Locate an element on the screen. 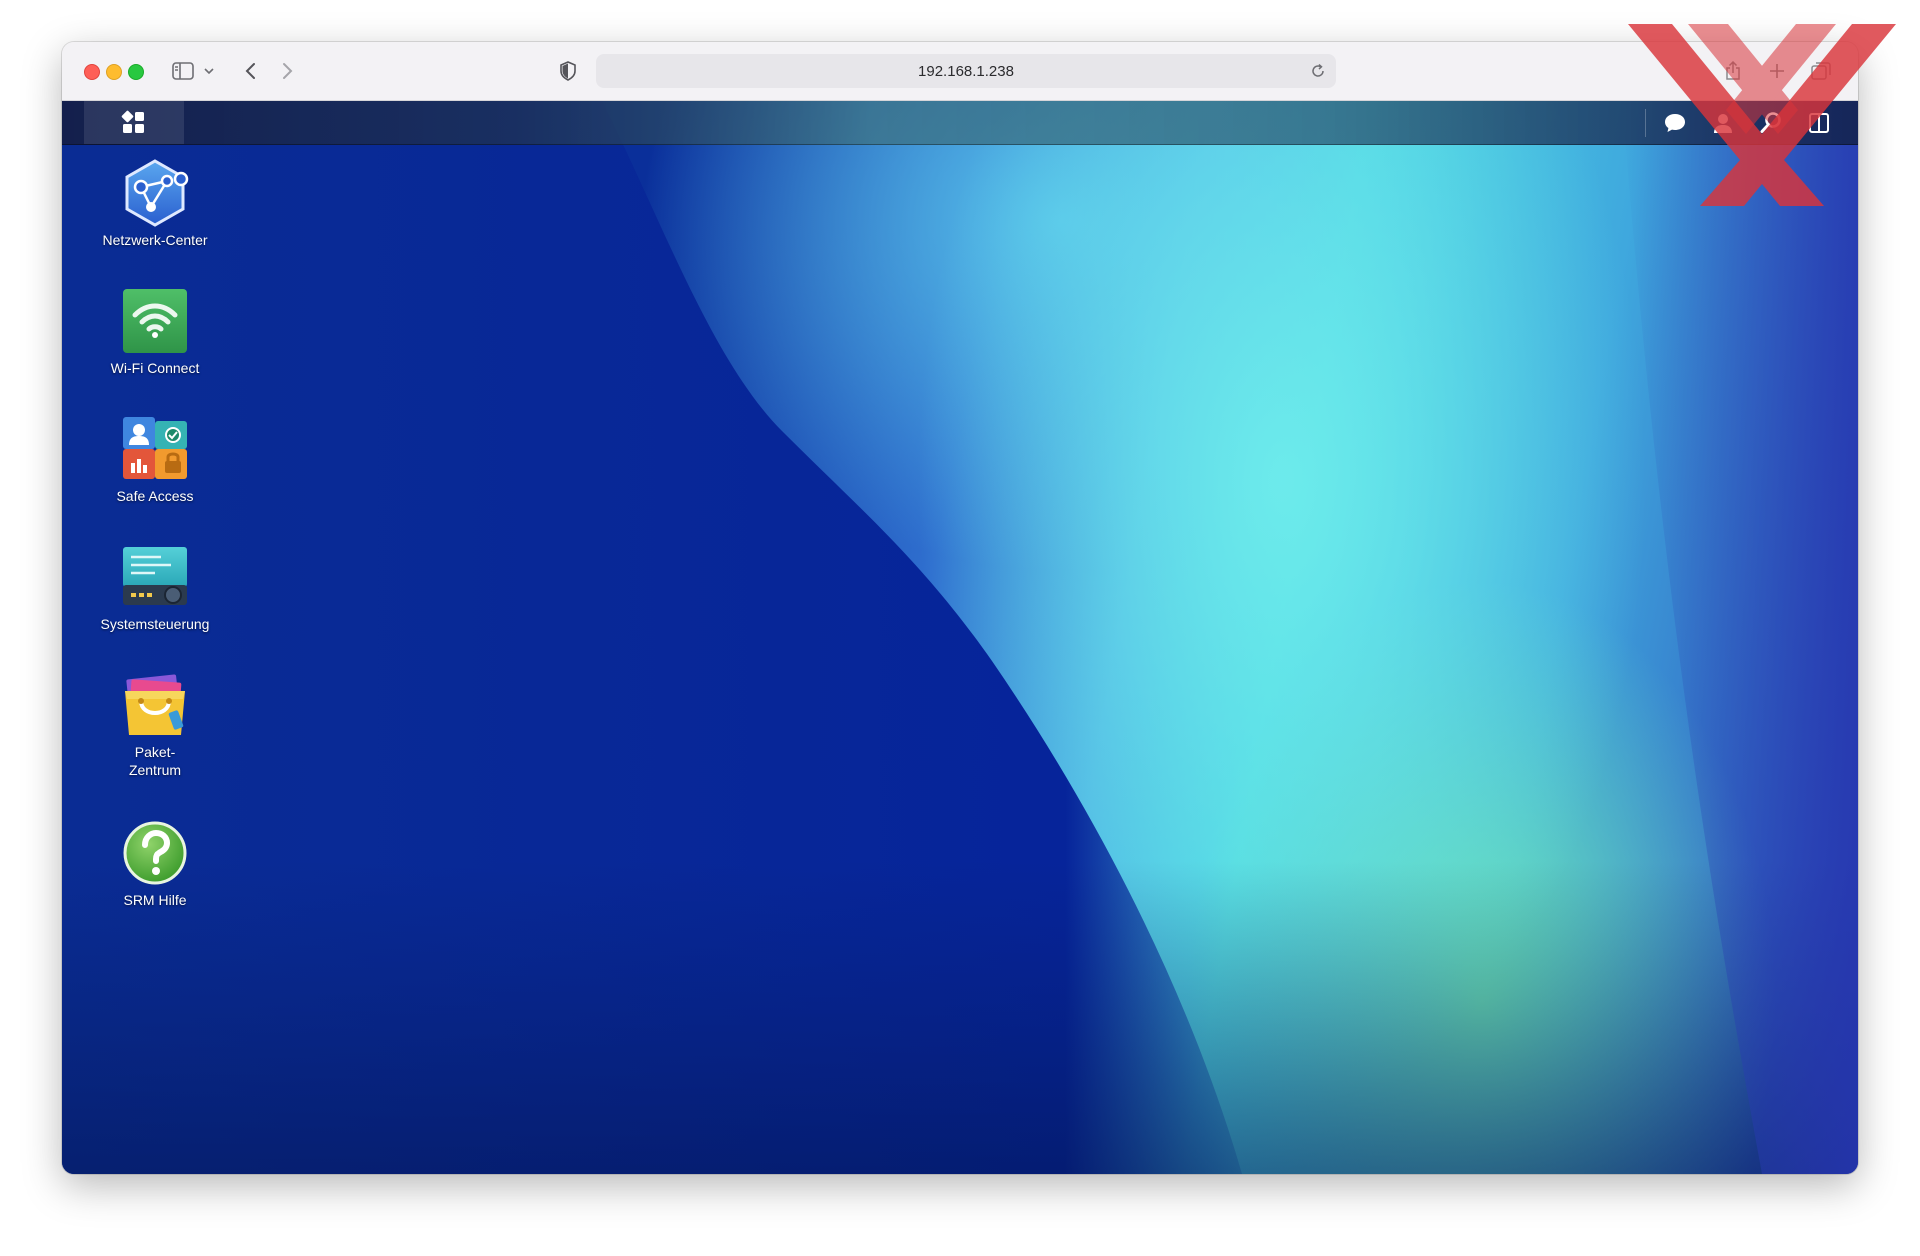  chat-icon is located at coordinates (1675, 123).